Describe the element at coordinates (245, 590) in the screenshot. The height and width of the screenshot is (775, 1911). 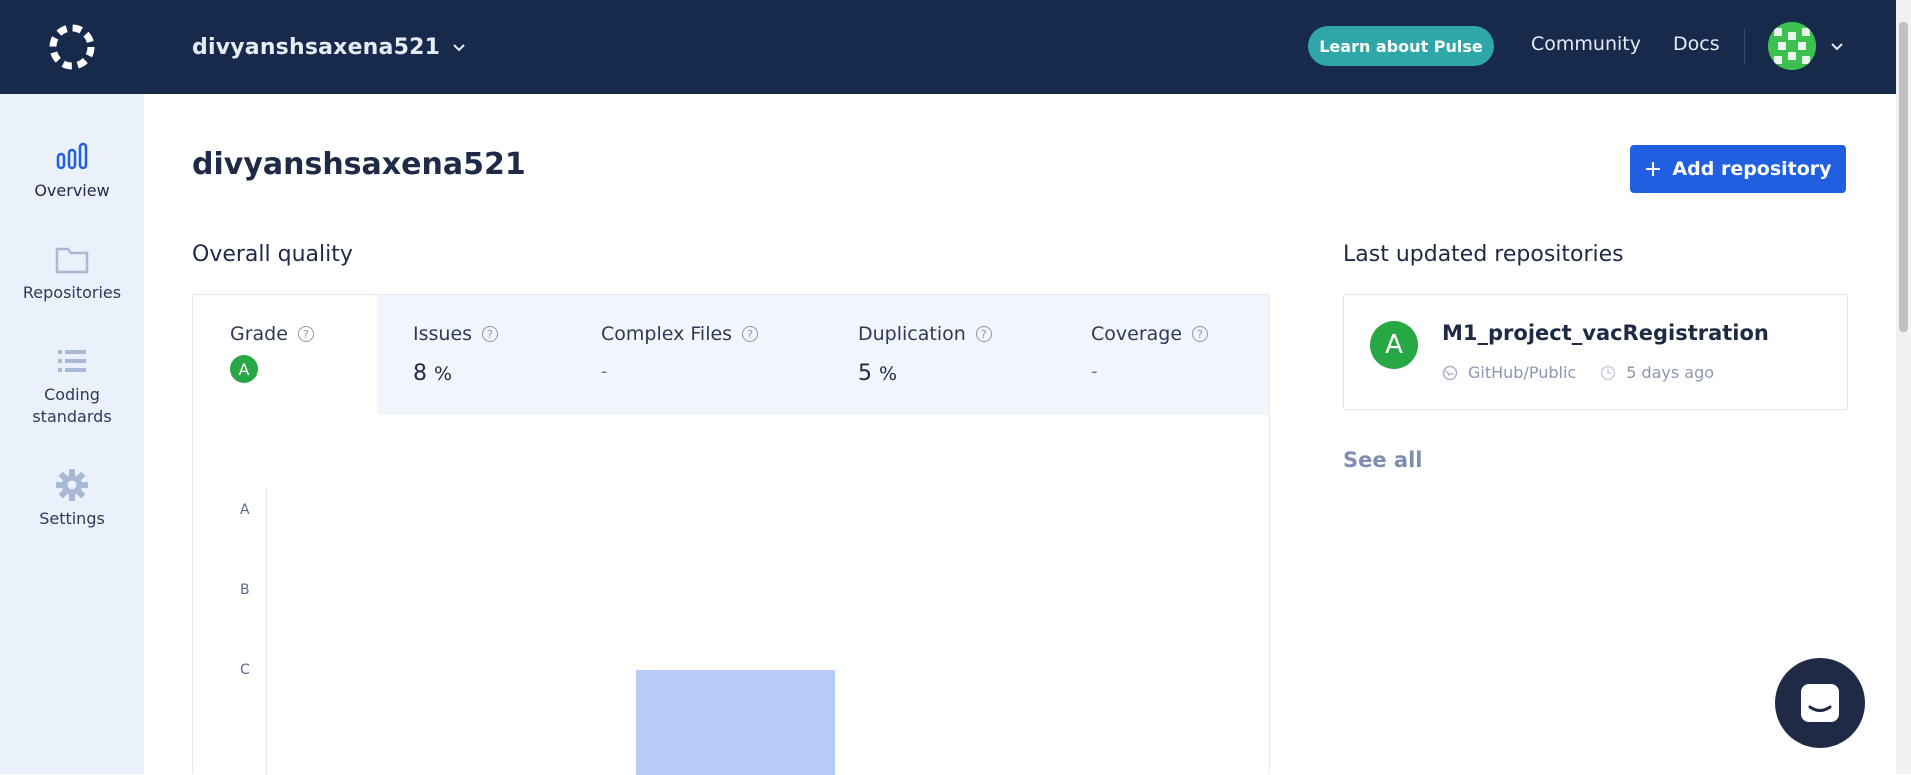
I see `y-tick-label: B` at that location.